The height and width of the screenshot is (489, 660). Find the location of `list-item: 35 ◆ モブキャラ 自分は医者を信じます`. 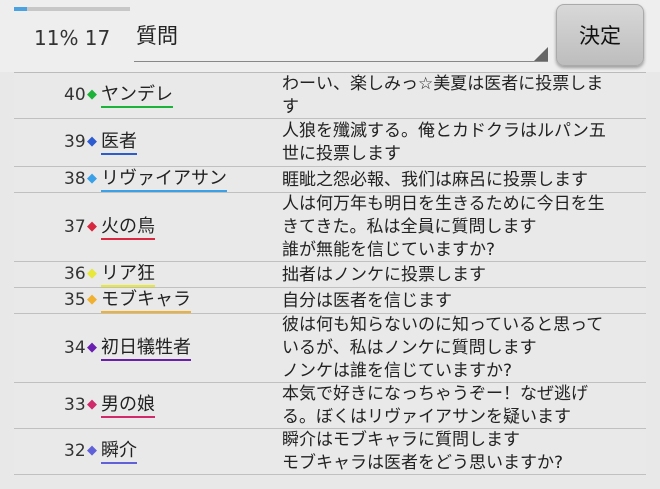

list-item: 35 ◆ モブキャラ 自分は医者を信じます is located at coordinates (330, 301).